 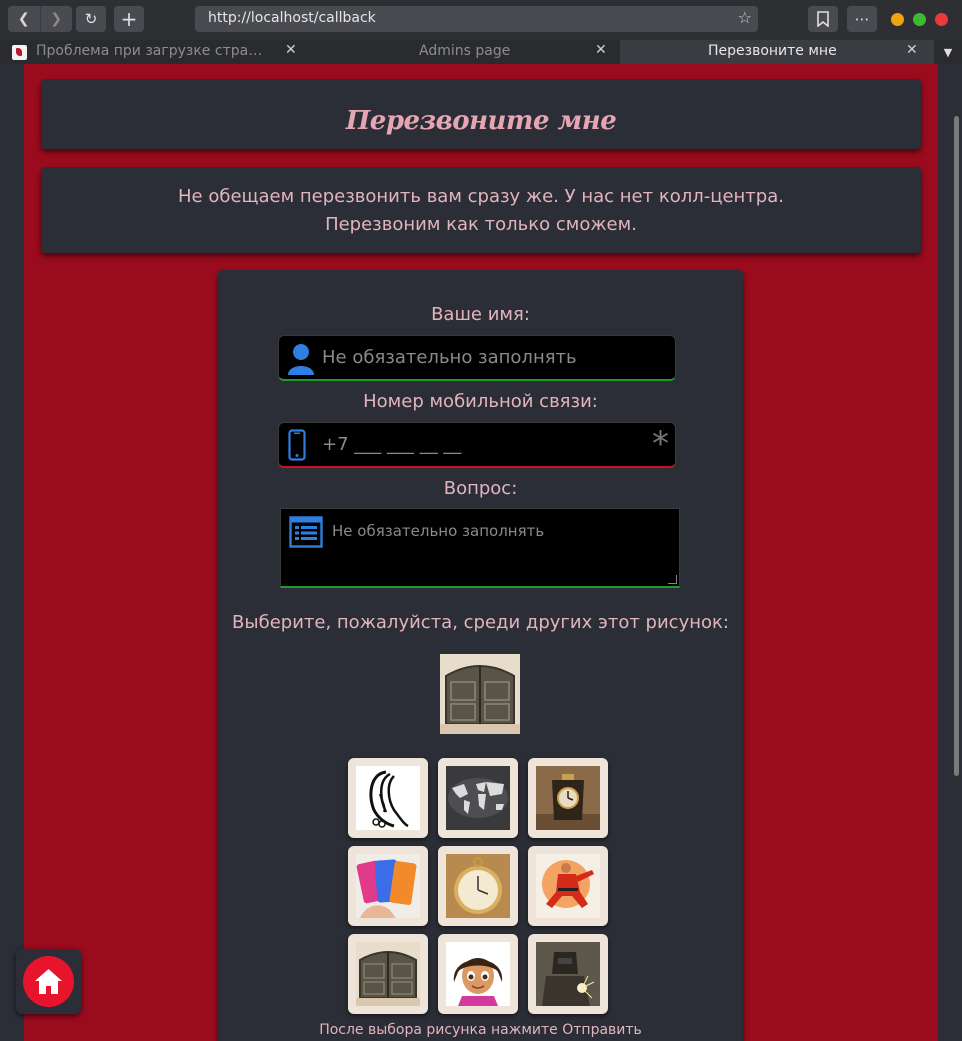 I want to click on home-button, so click(x=48, y=981).